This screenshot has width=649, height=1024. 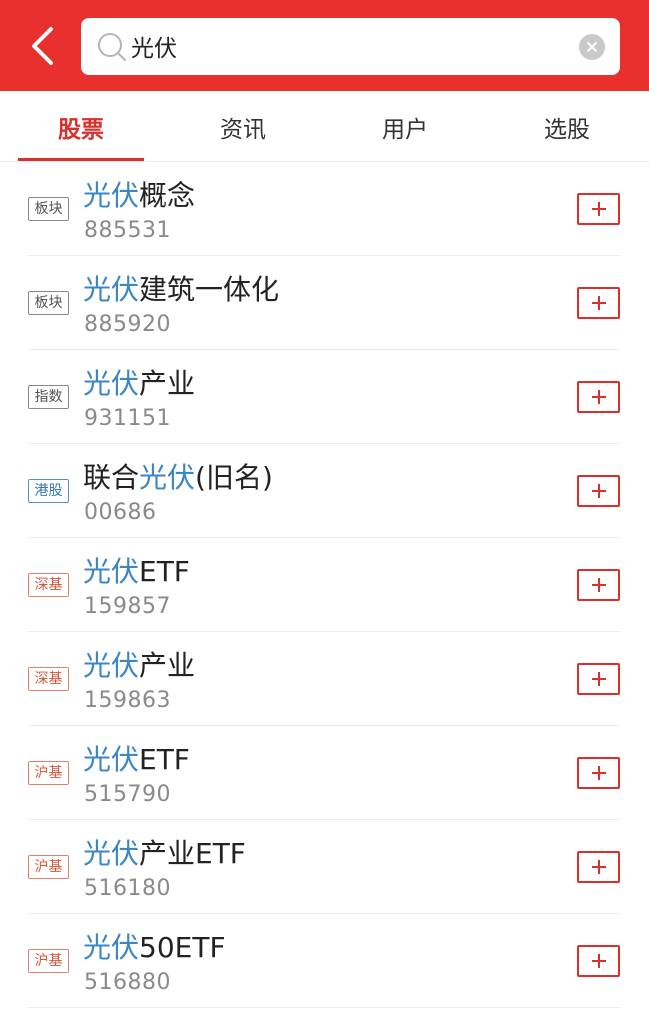 What do you see at coordinates (192, 853) in the screenshot?
I see `name-rest: 产业ETF` at bounding box center [192, 853].